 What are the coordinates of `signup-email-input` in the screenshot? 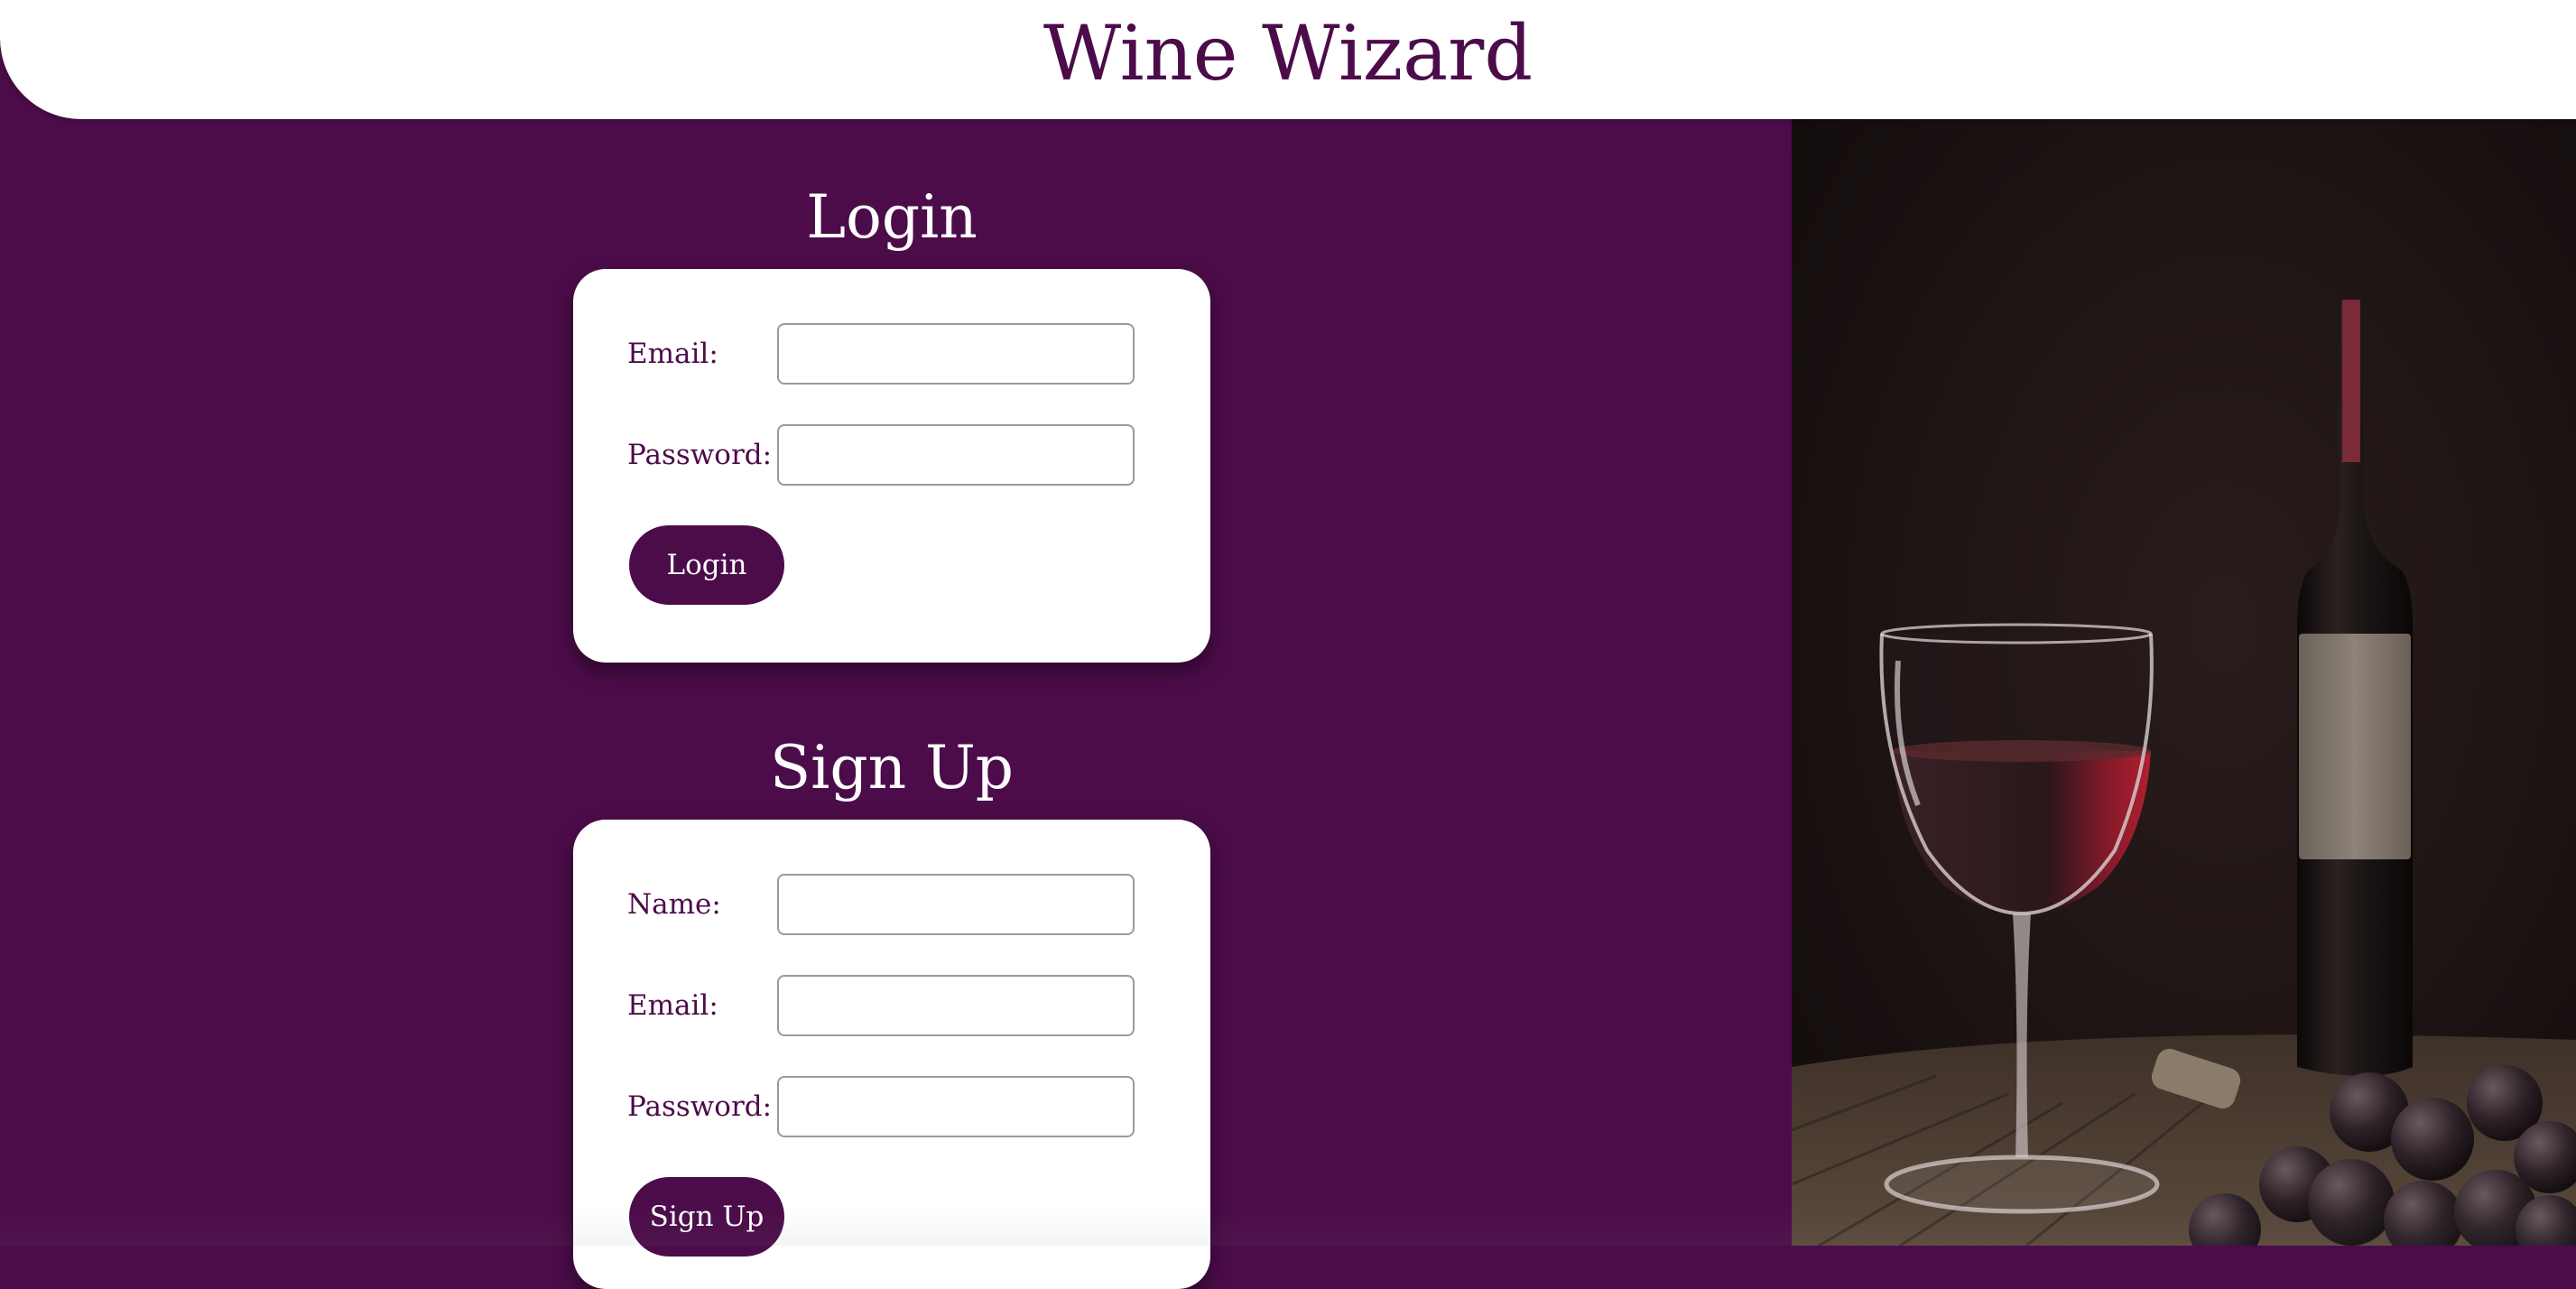 It's located at (956, 1006).